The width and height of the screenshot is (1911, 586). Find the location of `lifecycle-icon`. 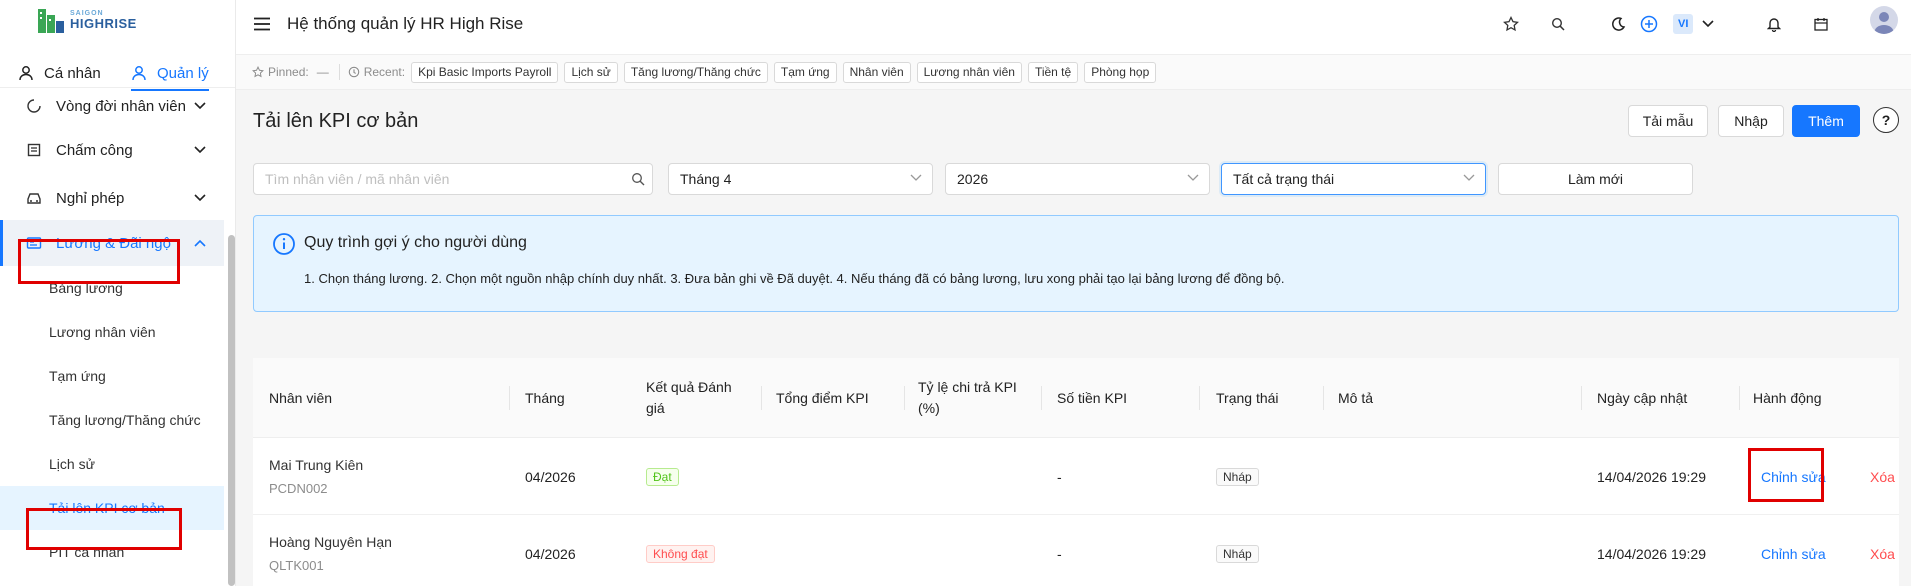

lifecycle-icon is located at coordinates (34, 106).